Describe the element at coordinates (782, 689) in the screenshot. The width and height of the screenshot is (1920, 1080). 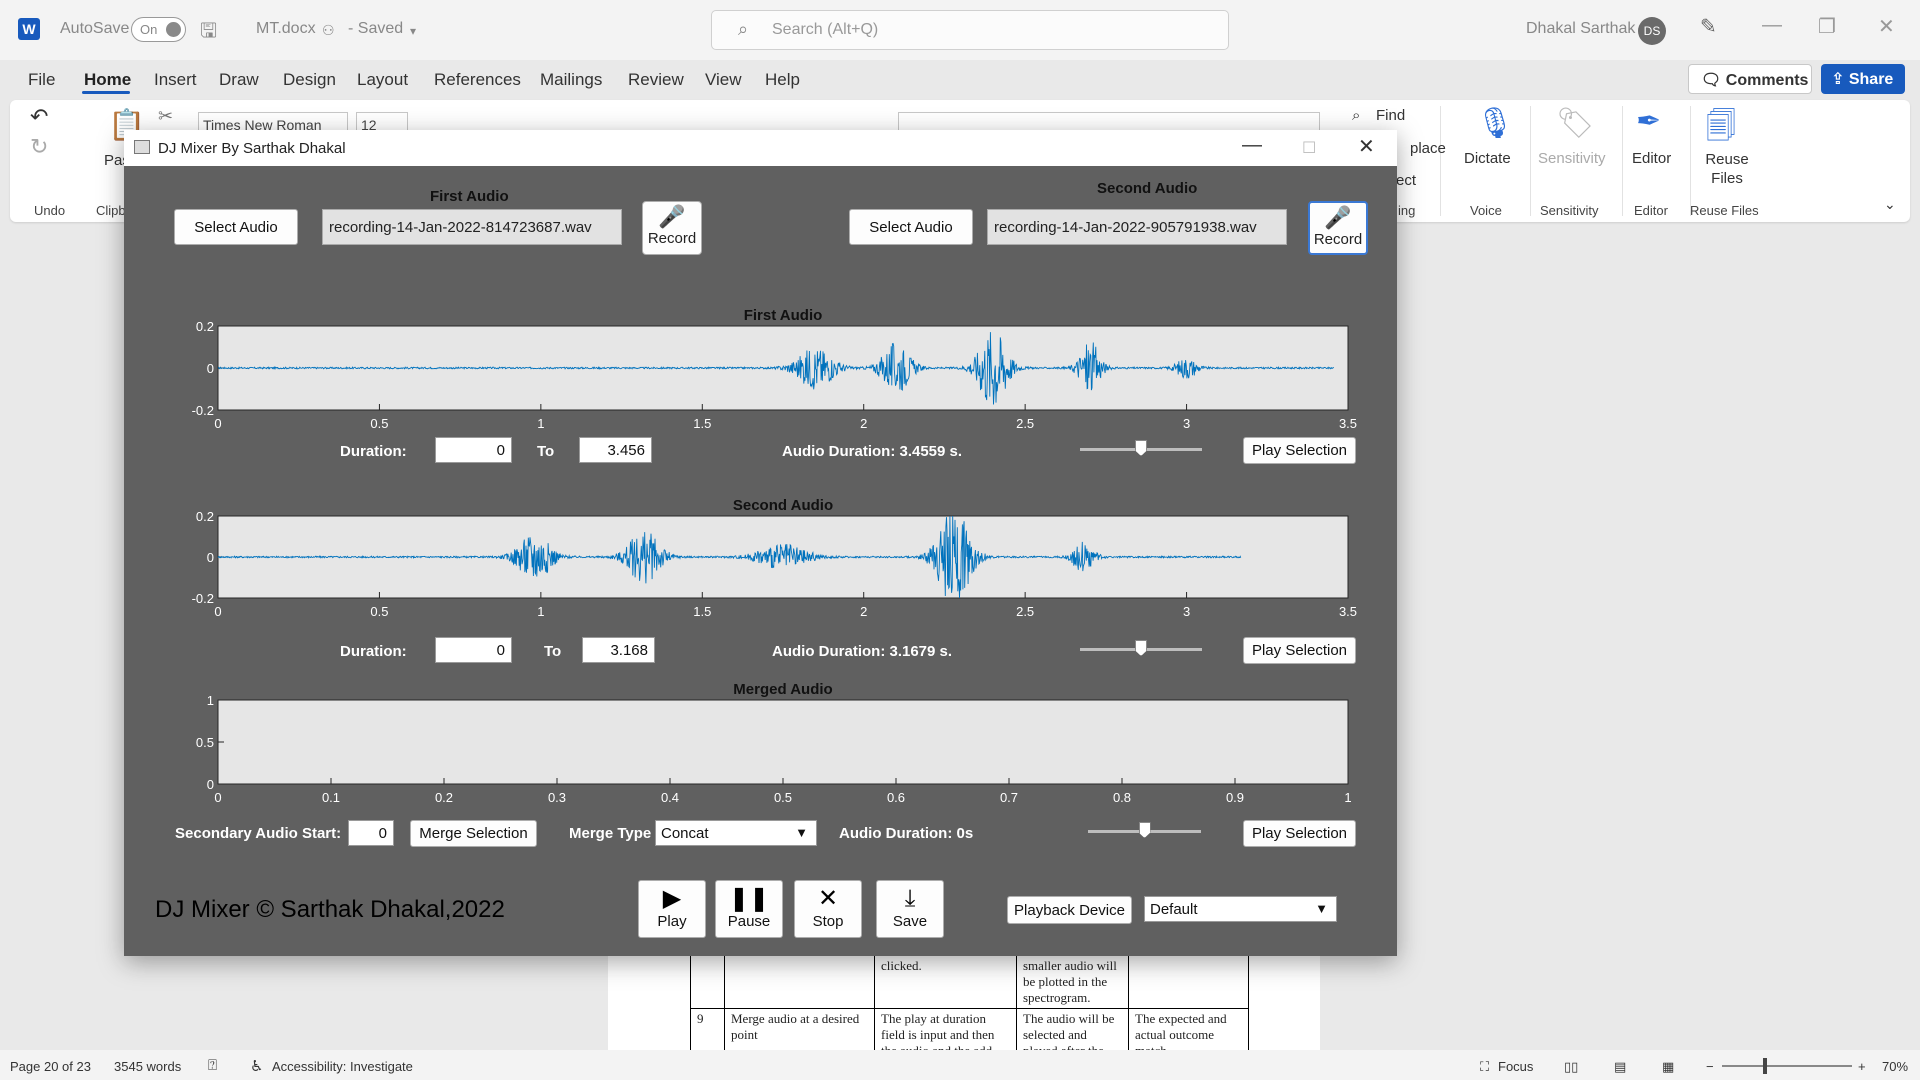
I see `plot-title: Merged Audio` at that location.